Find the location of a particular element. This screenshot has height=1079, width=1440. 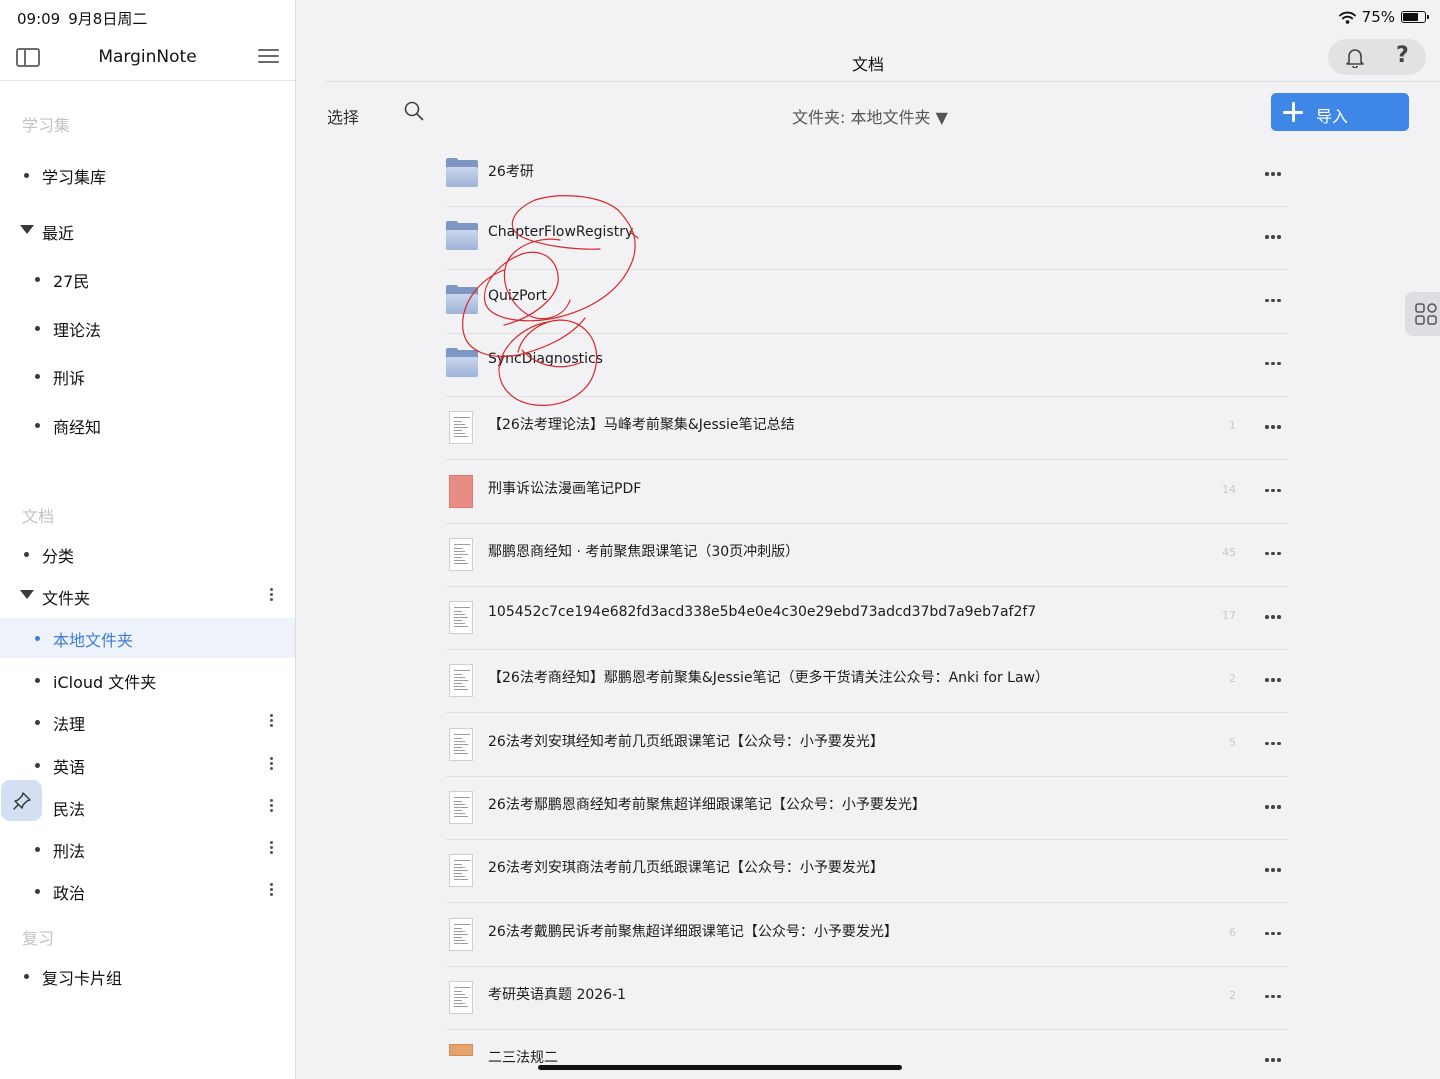

sidebar-item-label: iCloud 文件夹 is located at coordinates (105, 682).